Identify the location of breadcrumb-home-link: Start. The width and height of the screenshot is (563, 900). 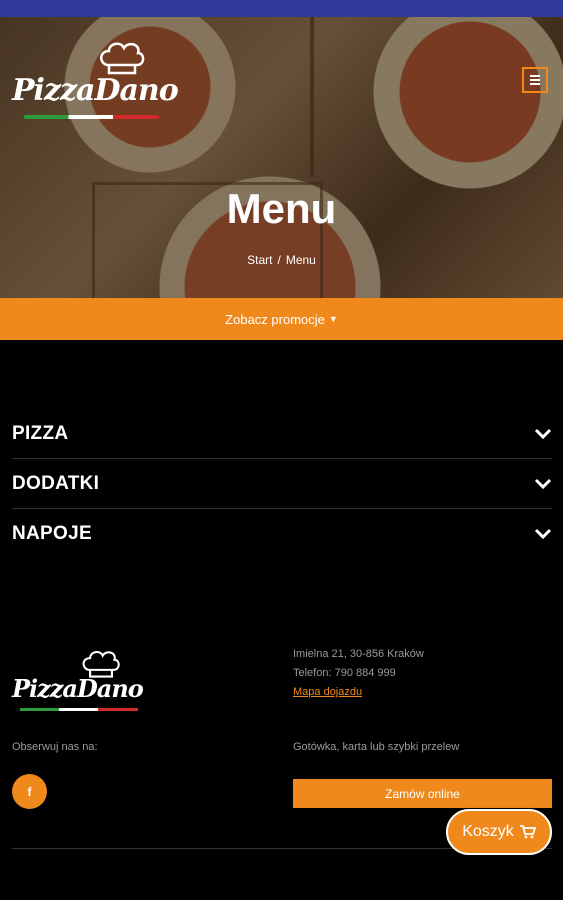
(259, 260).